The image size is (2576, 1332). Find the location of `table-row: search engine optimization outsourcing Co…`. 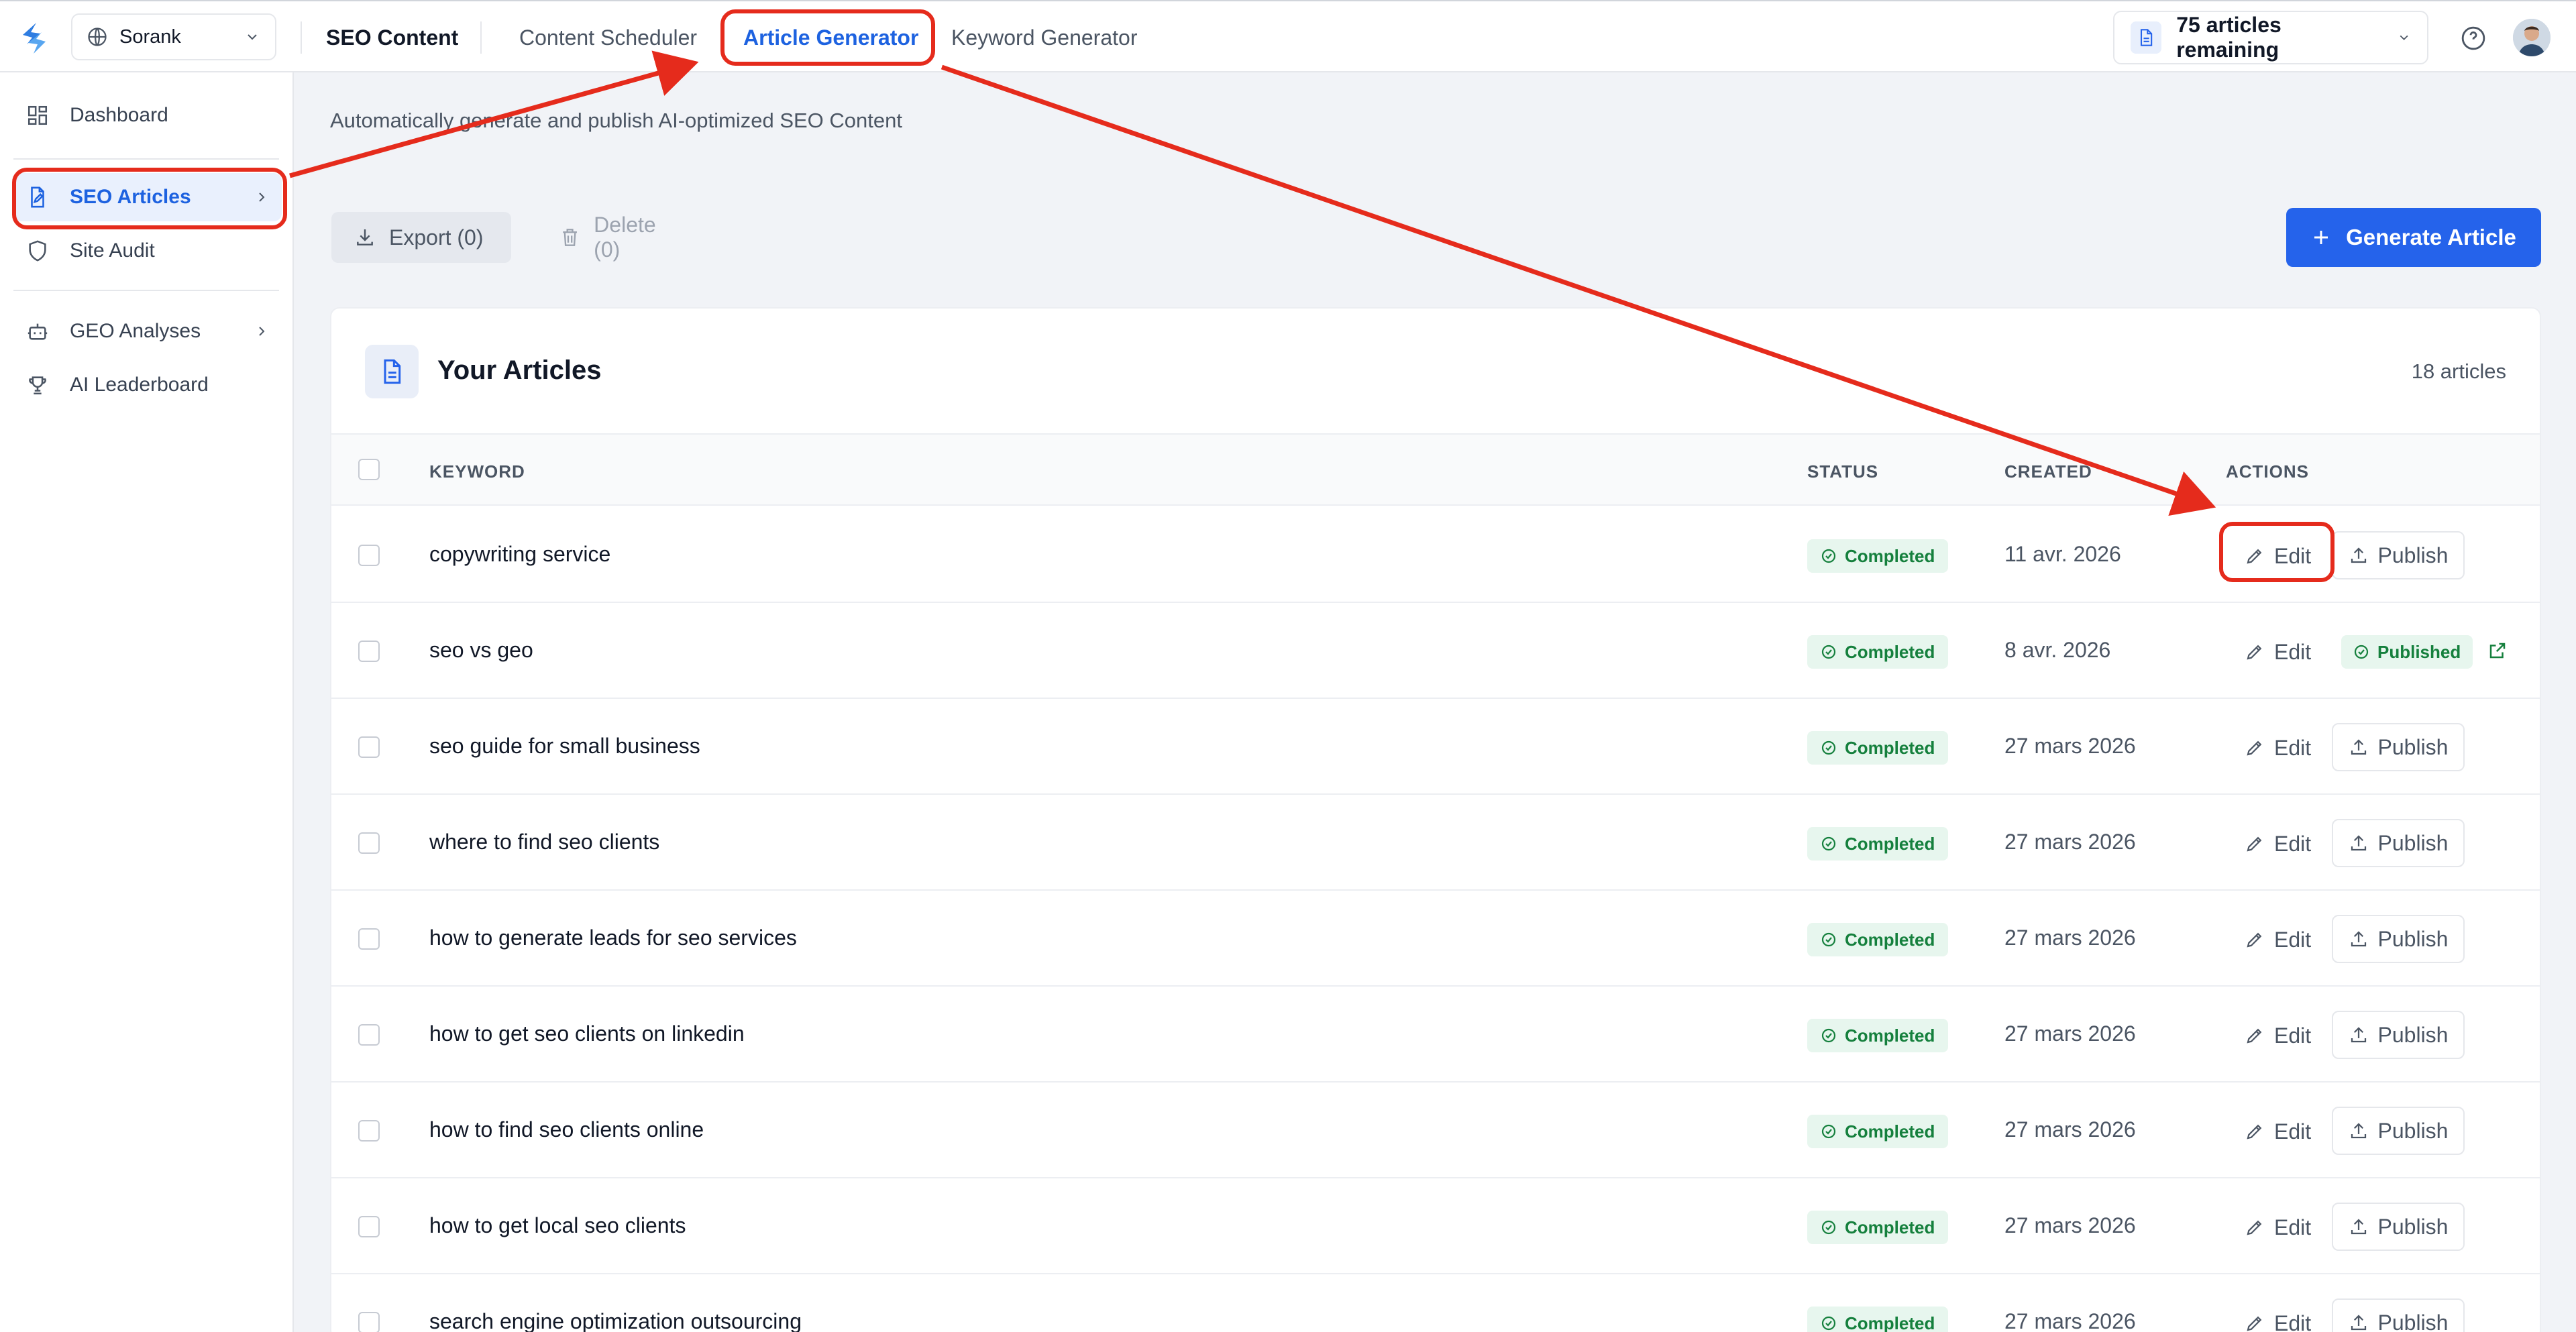

table-row: search engine optimization outsourcing Co… is located at coordinates (1435, 1303).